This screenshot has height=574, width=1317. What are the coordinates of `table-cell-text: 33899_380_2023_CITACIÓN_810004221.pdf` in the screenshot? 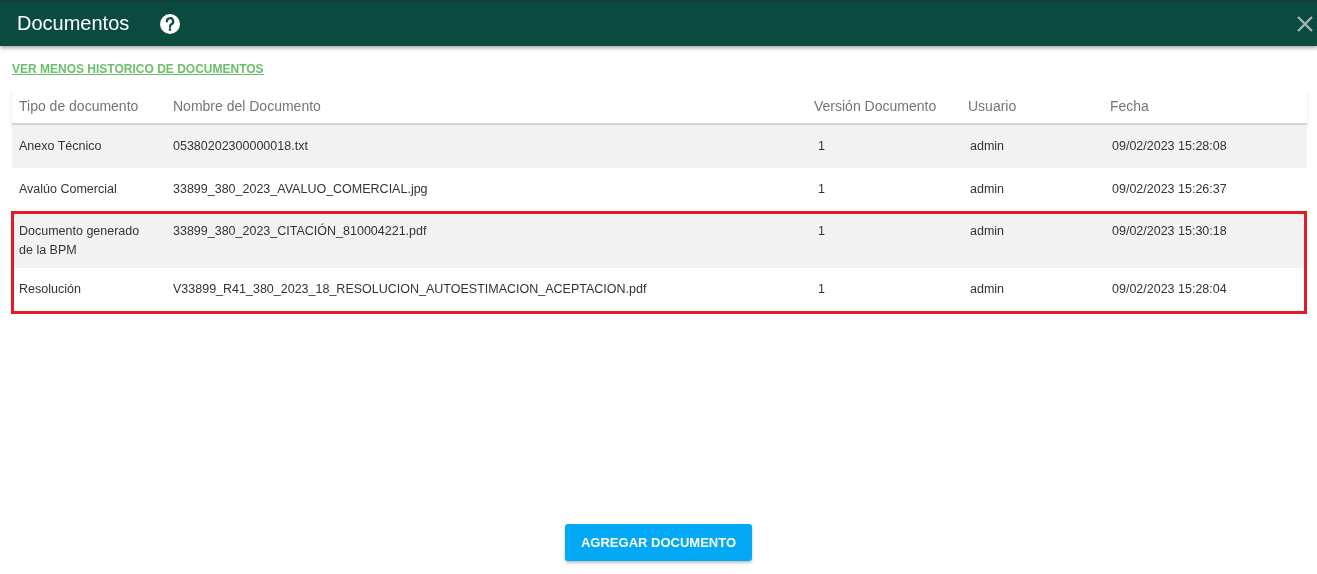 It's located at (300, 231).